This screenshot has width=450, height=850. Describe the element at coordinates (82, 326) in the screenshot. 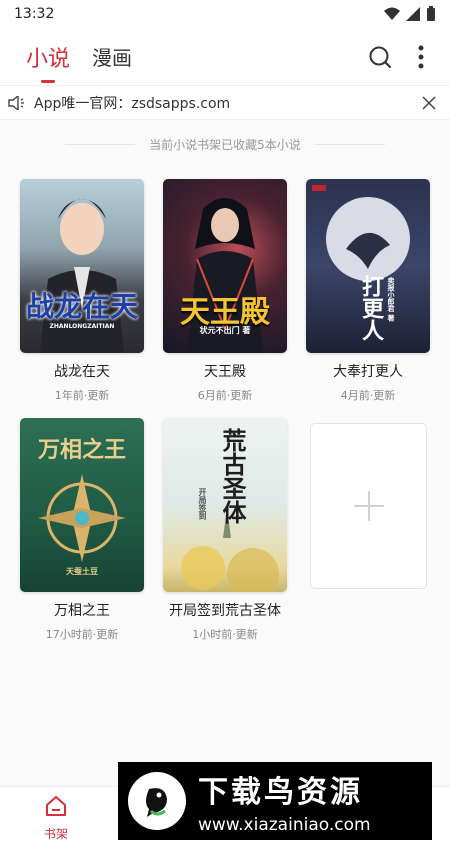

I see `cover-subtitle: ZHANLONGZAITIAN` at that location.